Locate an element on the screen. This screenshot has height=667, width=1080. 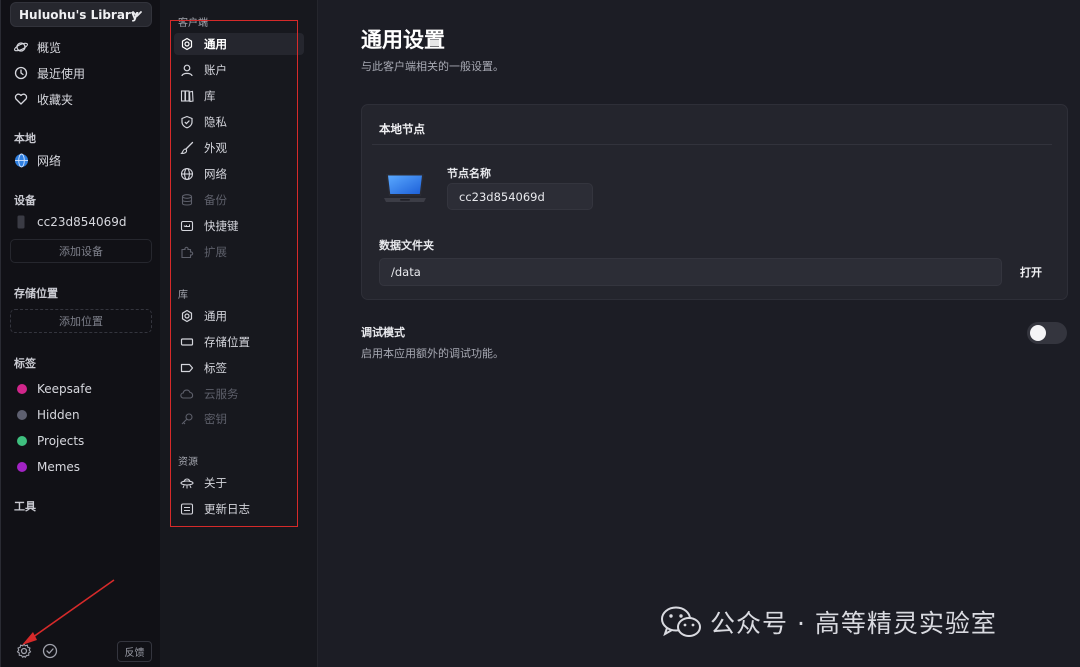
nav-item-label: 快捷键 is located at coordinates (221, 226).